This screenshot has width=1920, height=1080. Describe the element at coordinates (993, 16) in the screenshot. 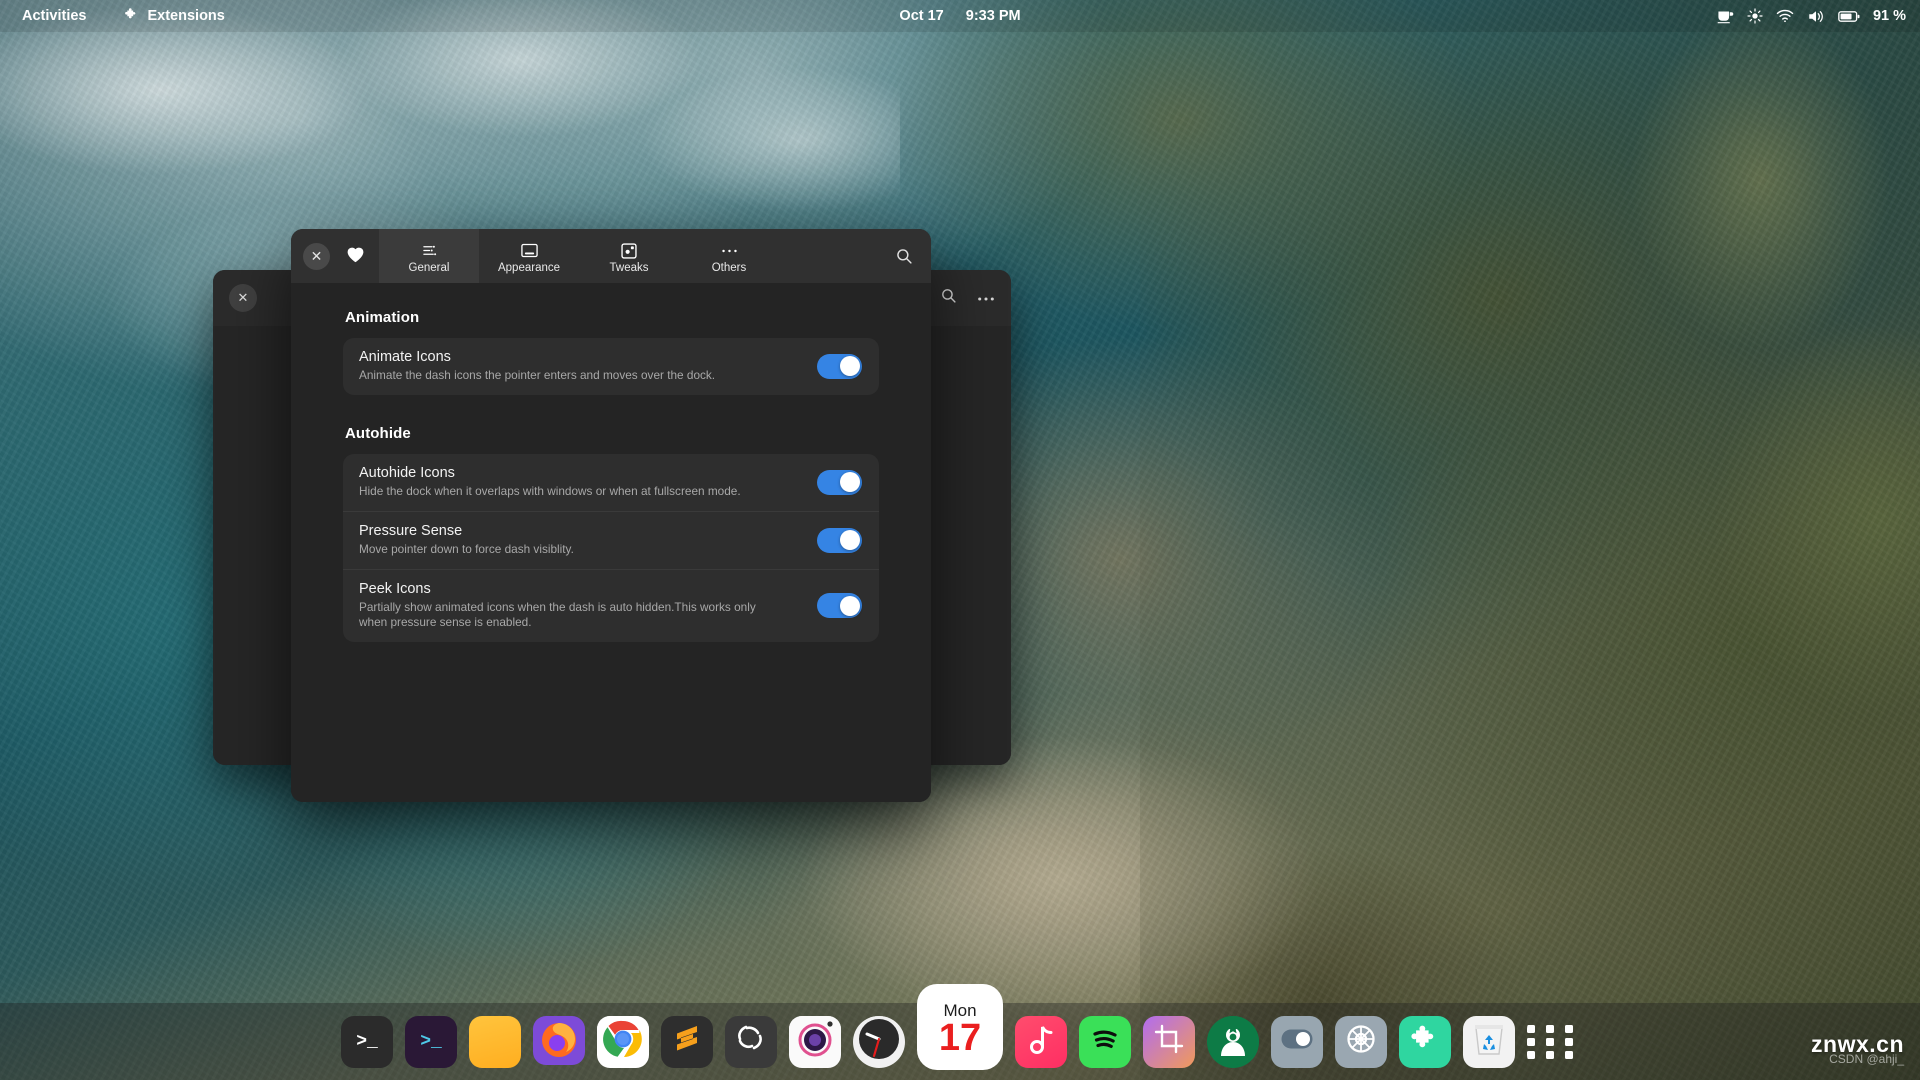

I see `topbar-time: 9:33 PM` at that location.